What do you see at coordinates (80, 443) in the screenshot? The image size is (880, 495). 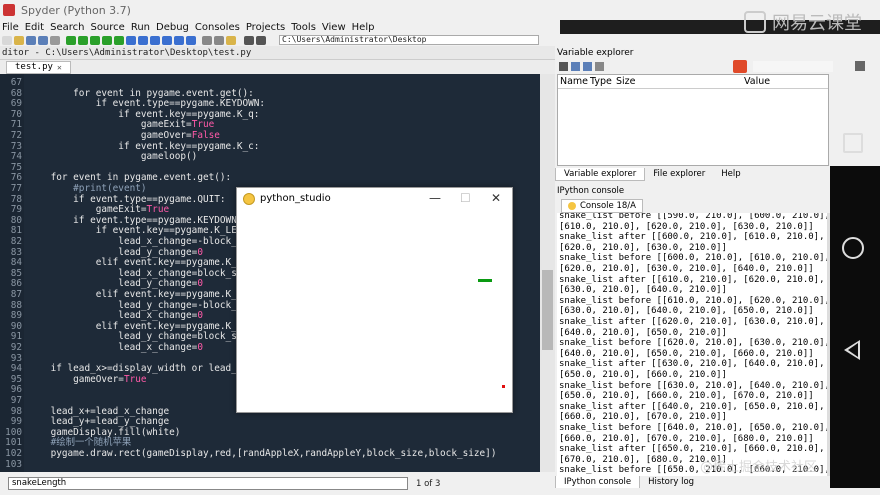 I see `code-text: #绘制一个随机苹果` at bounding box center [80, 443].